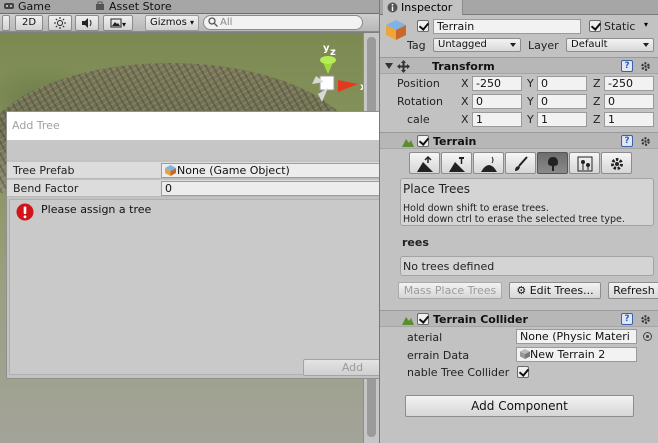 This screenshot has height=443, width=658. Describe the element at coordinates (96, 209) in the screenshot. I see `error-message-text: Please assign a tree` at that location.